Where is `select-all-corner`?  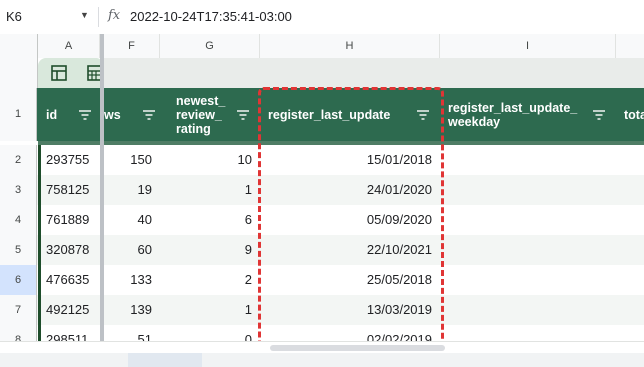
select-all-corner is located at coordinates (19, 46).